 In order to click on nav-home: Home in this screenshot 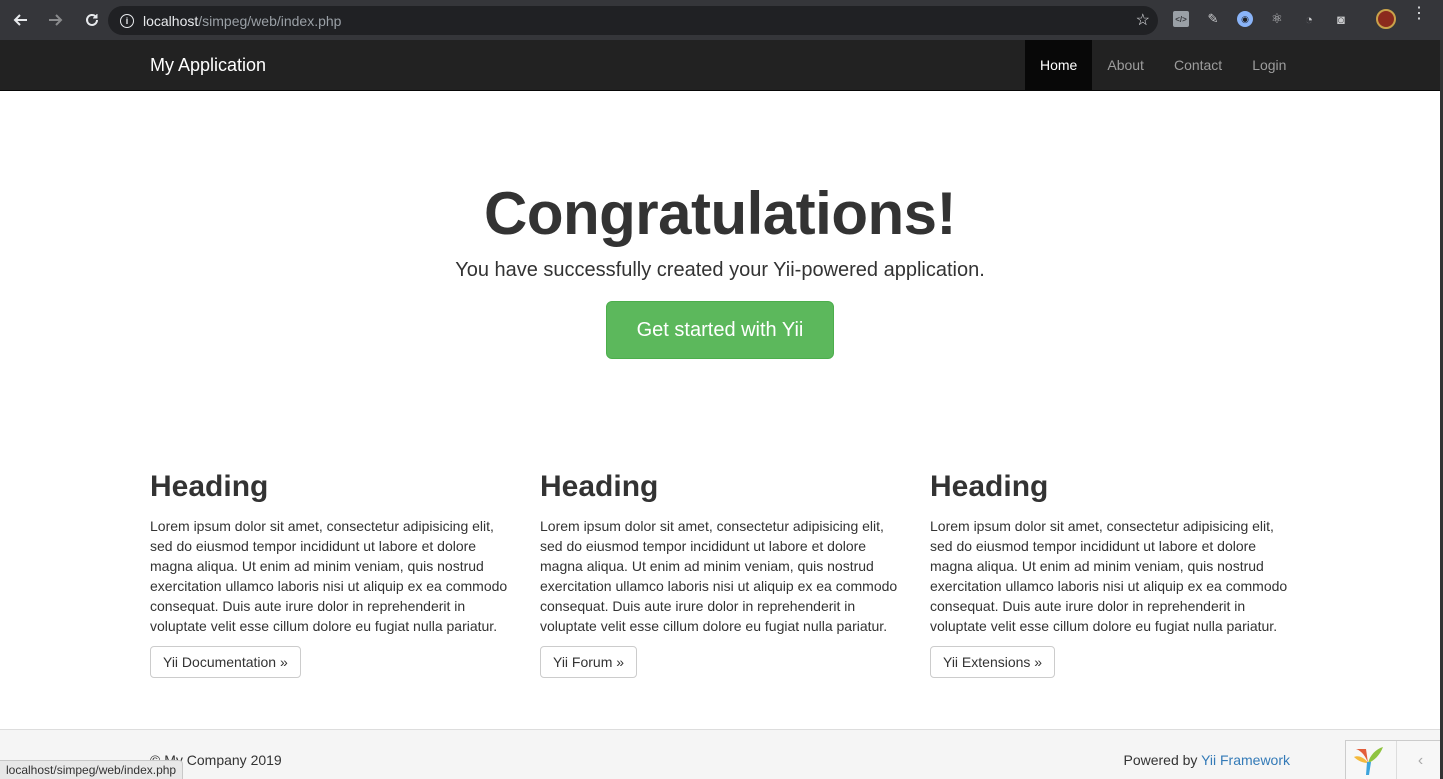, I will do `click(1059, 65)`.